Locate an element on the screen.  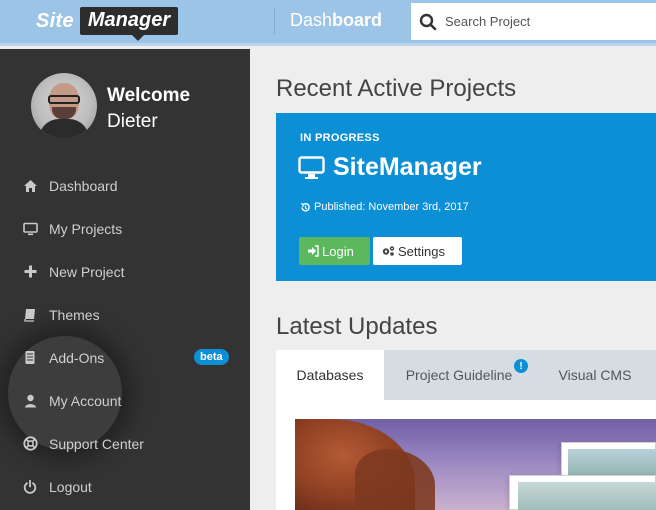
tab-panel is located at coordinates (466, 455).